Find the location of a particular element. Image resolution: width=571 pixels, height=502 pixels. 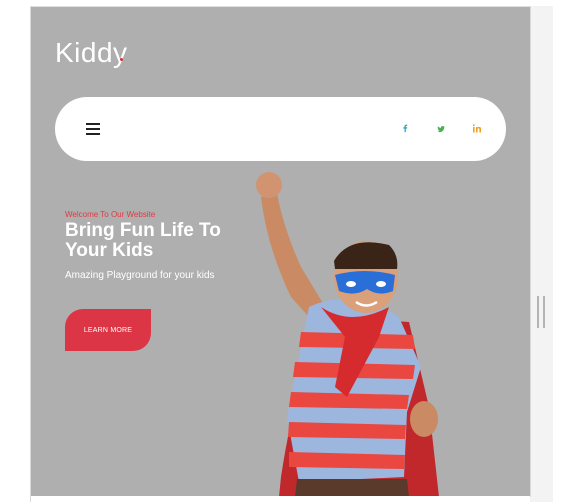

hero-subtitle: Amazing Playground for your kids is located at coordinates (140, 275).